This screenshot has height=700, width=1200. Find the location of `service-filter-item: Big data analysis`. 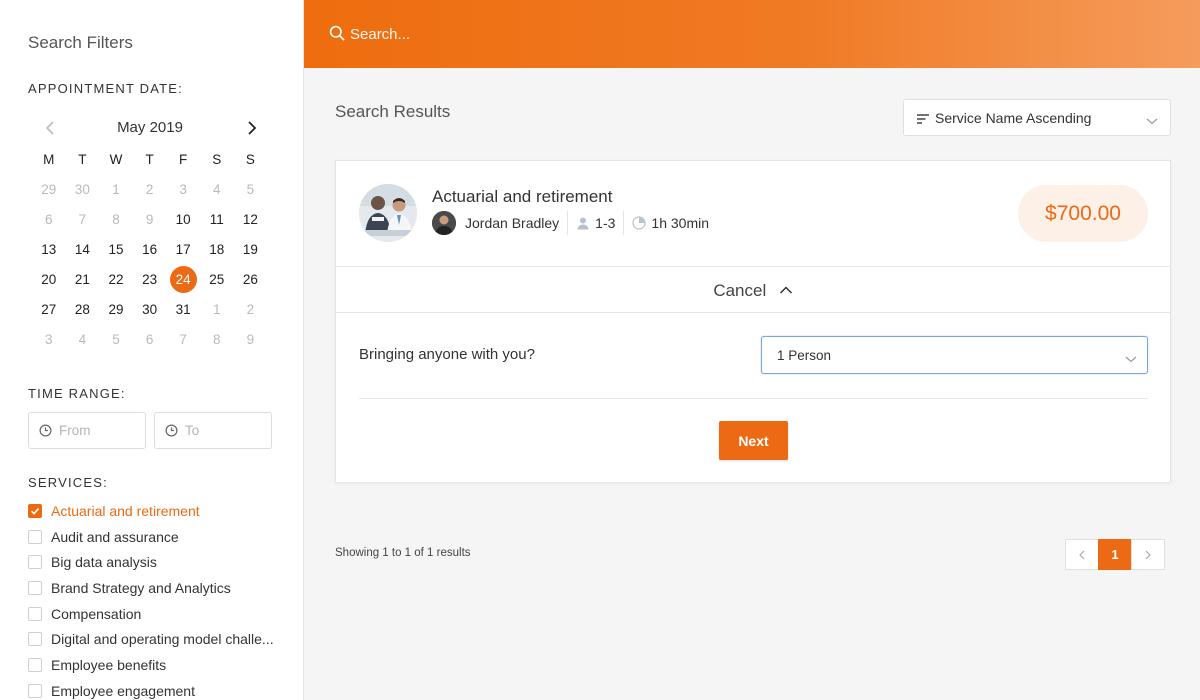

service-filter-item: Big data analysis is located at coordinates (151, 562).